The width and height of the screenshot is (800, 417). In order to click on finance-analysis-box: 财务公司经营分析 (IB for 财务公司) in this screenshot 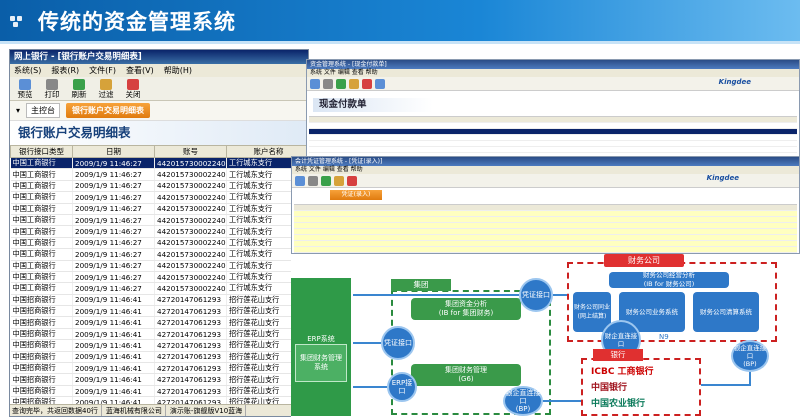, I will do `click(669, 279)`.